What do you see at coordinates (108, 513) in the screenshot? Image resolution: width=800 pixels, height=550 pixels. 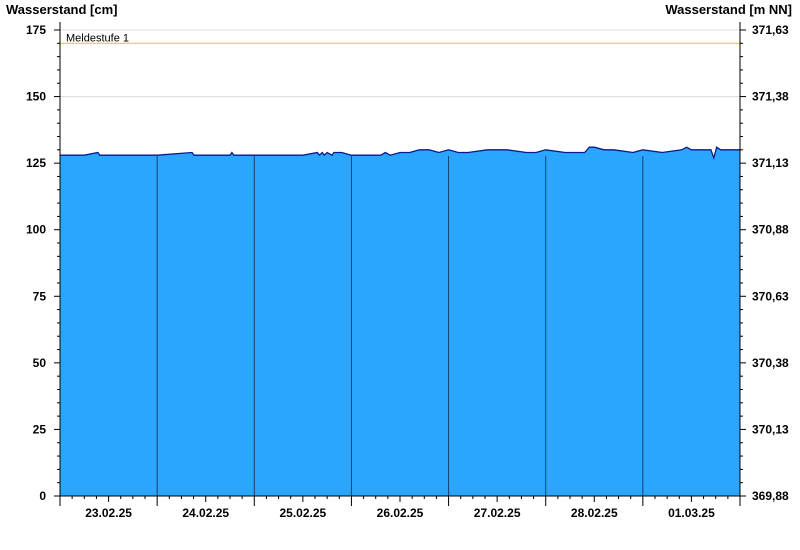 I see `x-tick-label: 23.02.25` at bounding box center [108, 513].